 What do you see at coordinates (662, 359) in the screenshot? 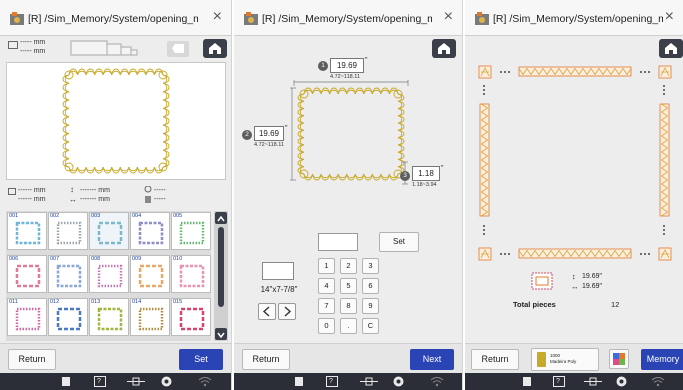
I see `memory-button: Memory` at bounding box center [662, 359].